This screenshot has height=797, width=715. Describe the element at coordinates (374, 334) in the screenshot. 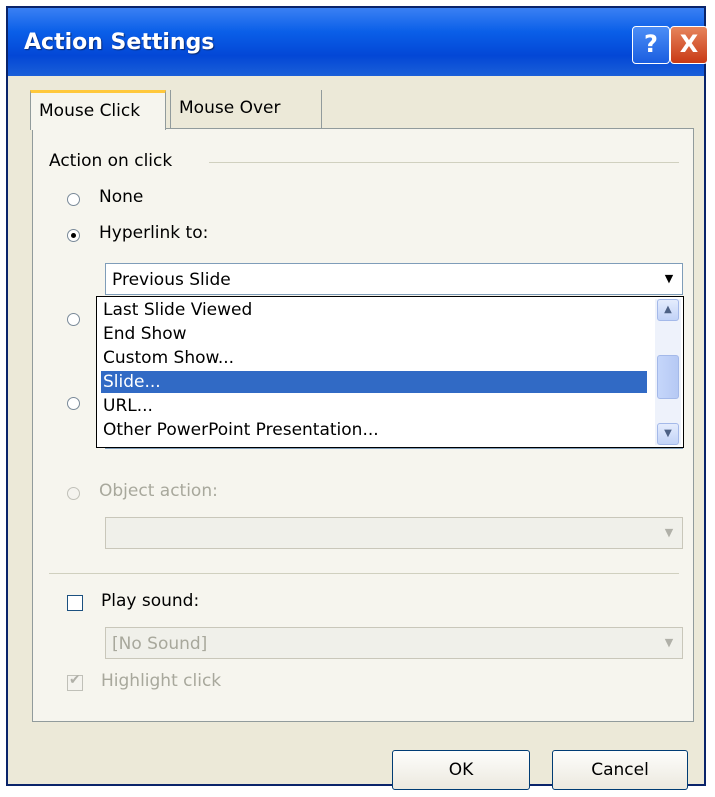

I see `list-item: End Show` at that location.